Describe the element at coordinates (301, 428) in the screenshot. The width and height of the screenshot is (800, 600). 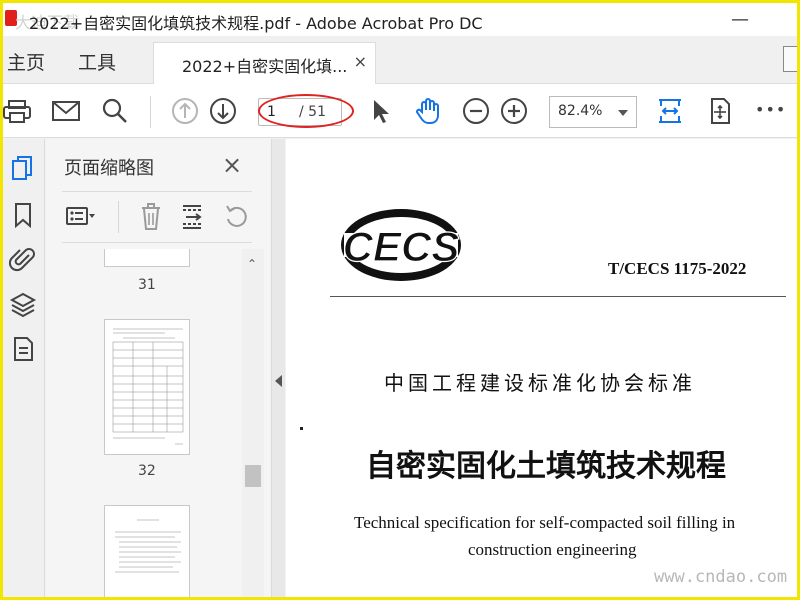
I see `page-mark` at that location.